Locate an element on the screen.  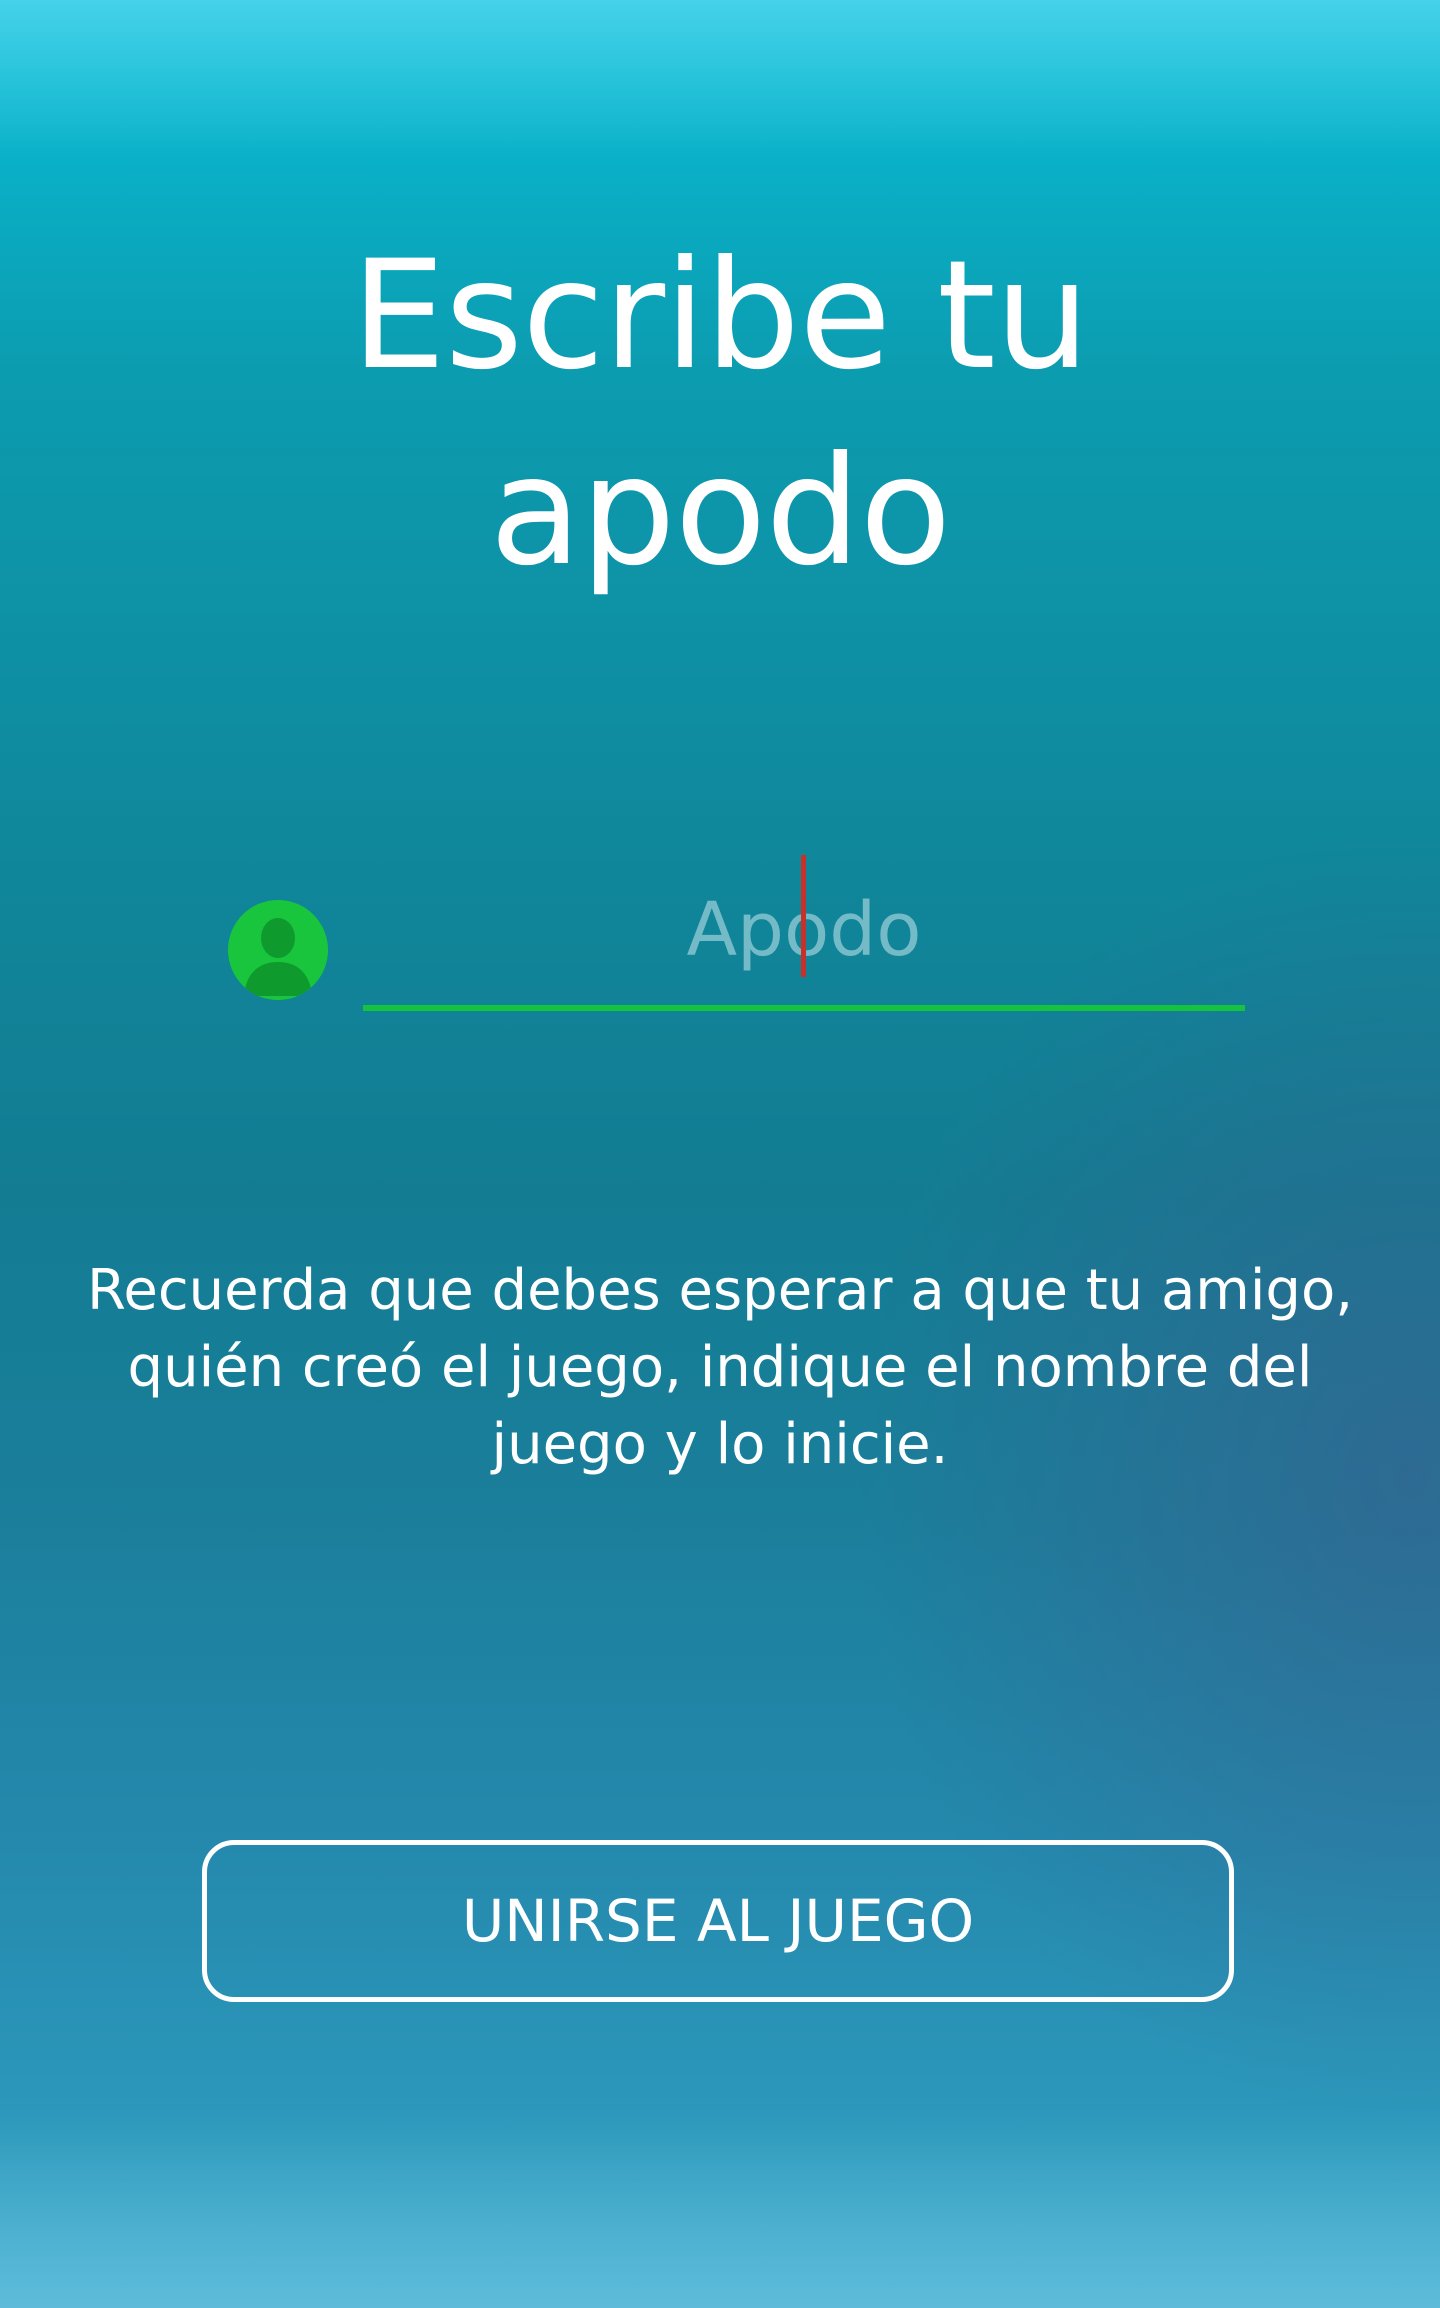
text-caret is located at coordinates (803, 916).